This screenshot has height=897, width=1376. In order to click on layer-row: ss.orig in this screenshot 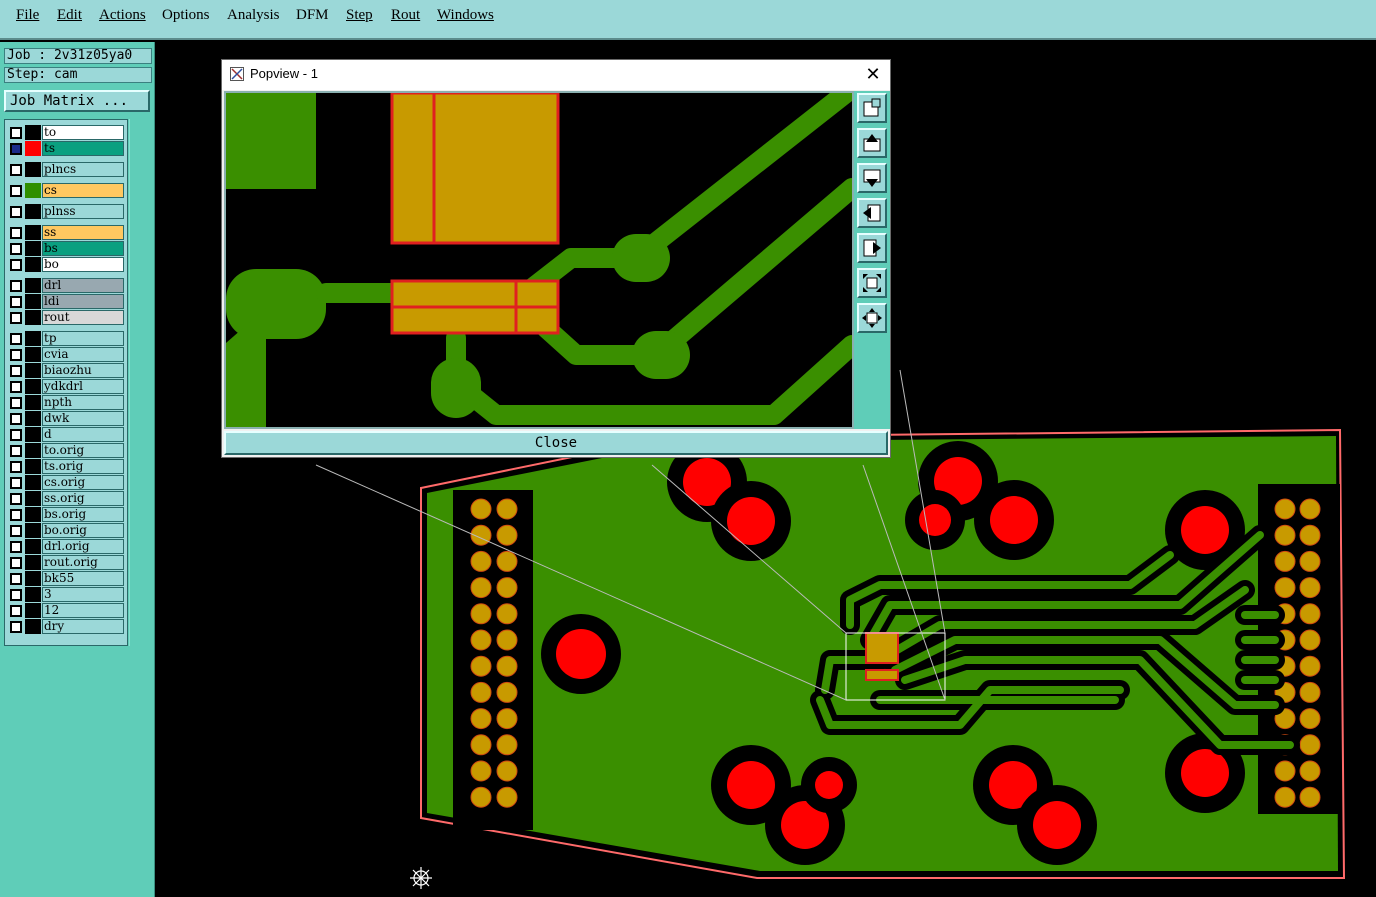, I will do `click(67, 498)`.